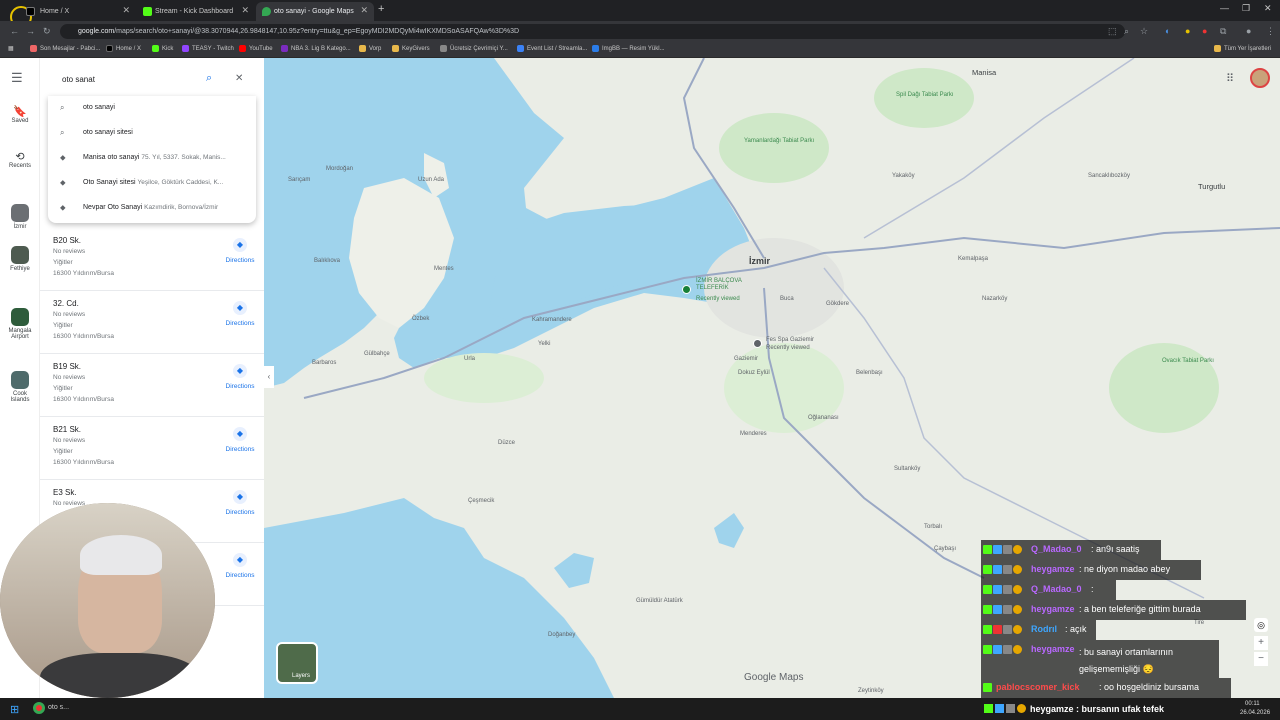  What do you see at coordinates (1268, 8) in the screenshot?
I see `close-window-button: ✕` at bounding box center [1268, 8].